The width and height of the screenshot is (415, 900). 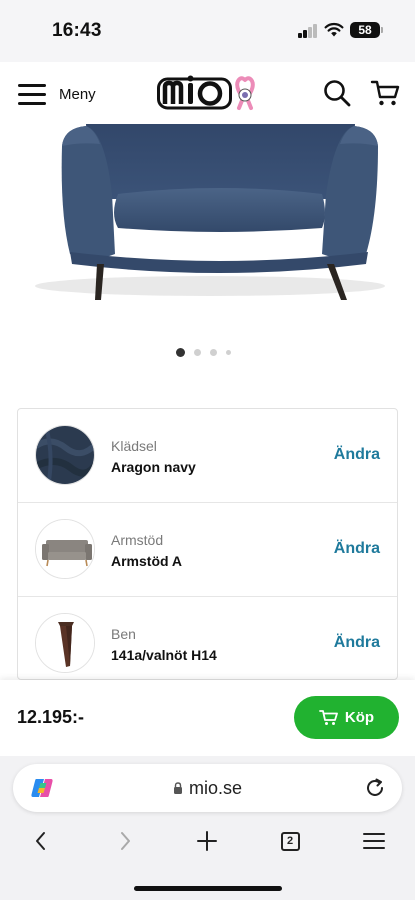 What do you see at coordinates (51, 717) in the screenshot?
I see `price: 12.195:-` at bounding box center [51, 717].